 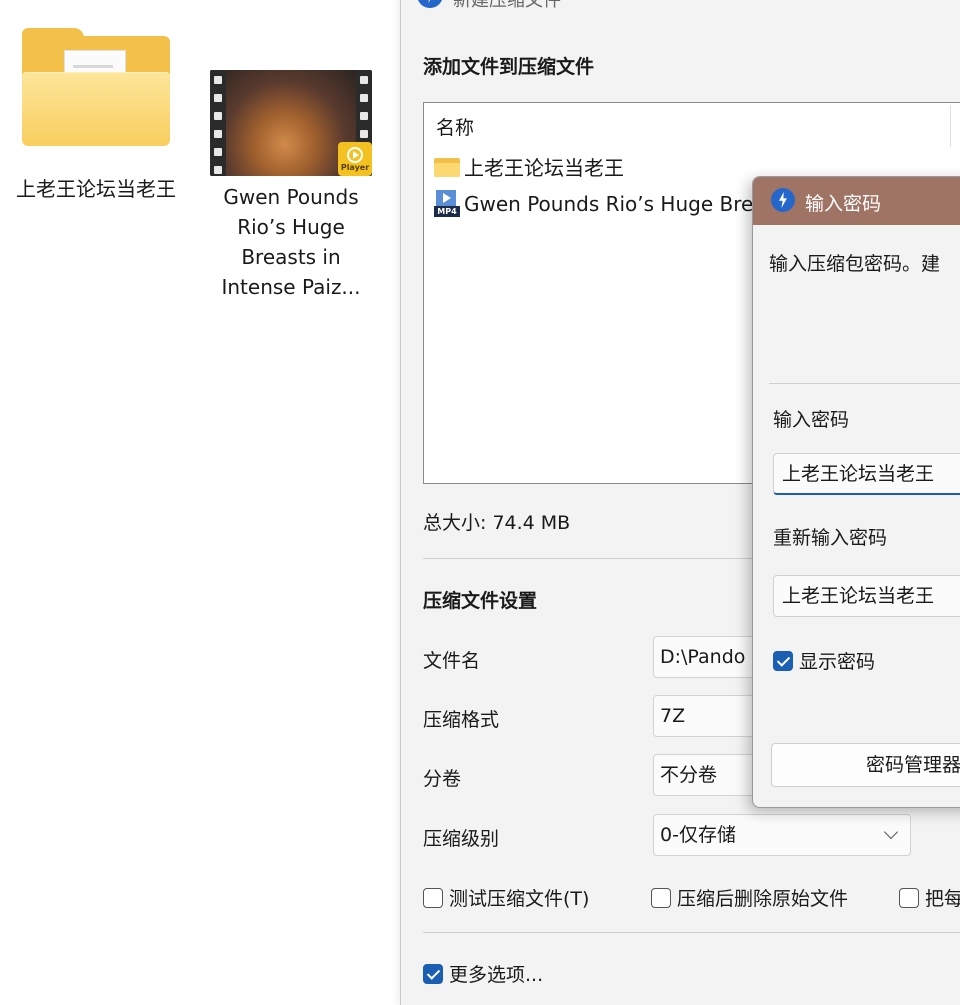 What do you see at coordinates (355, 159) in the screenshot?
I see `player-badge-icon: Player` at bounding box center [355, 159].